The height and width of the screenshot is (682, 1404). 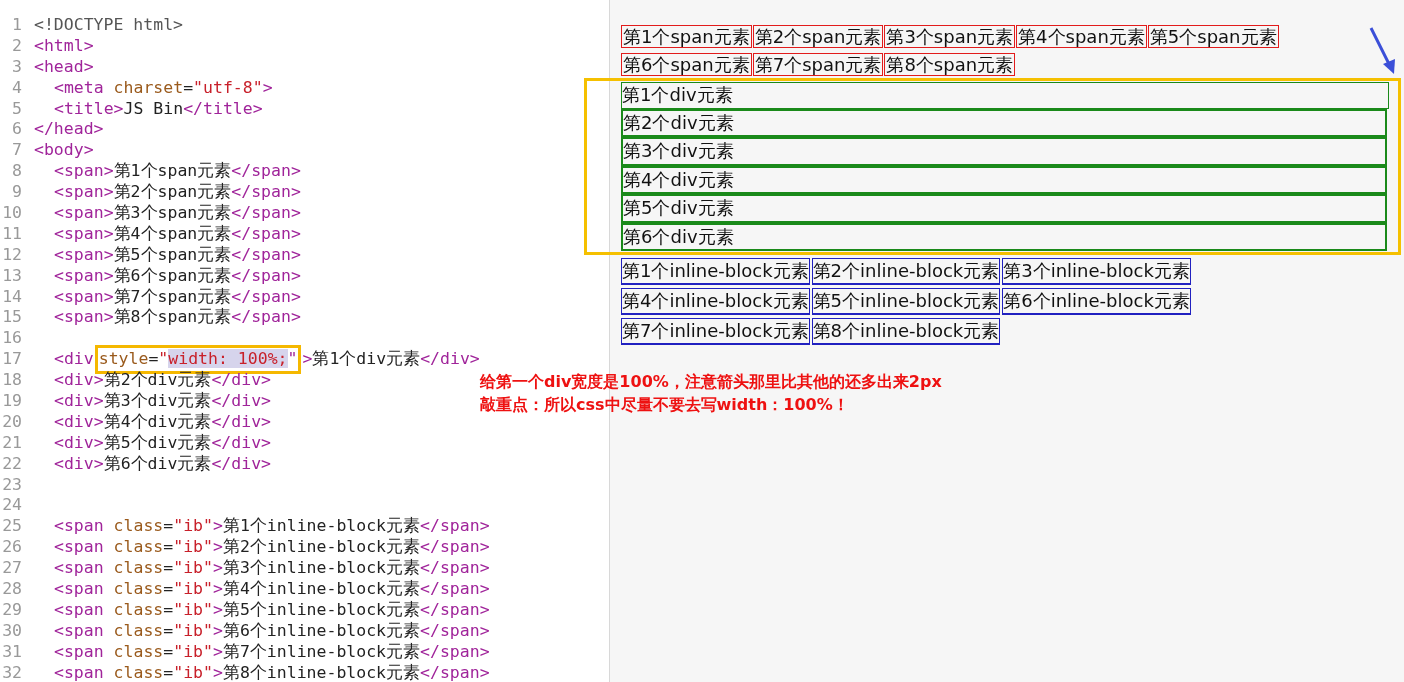 I want to click on span-element: 第5个span元素, so click(x=1213, y=36).